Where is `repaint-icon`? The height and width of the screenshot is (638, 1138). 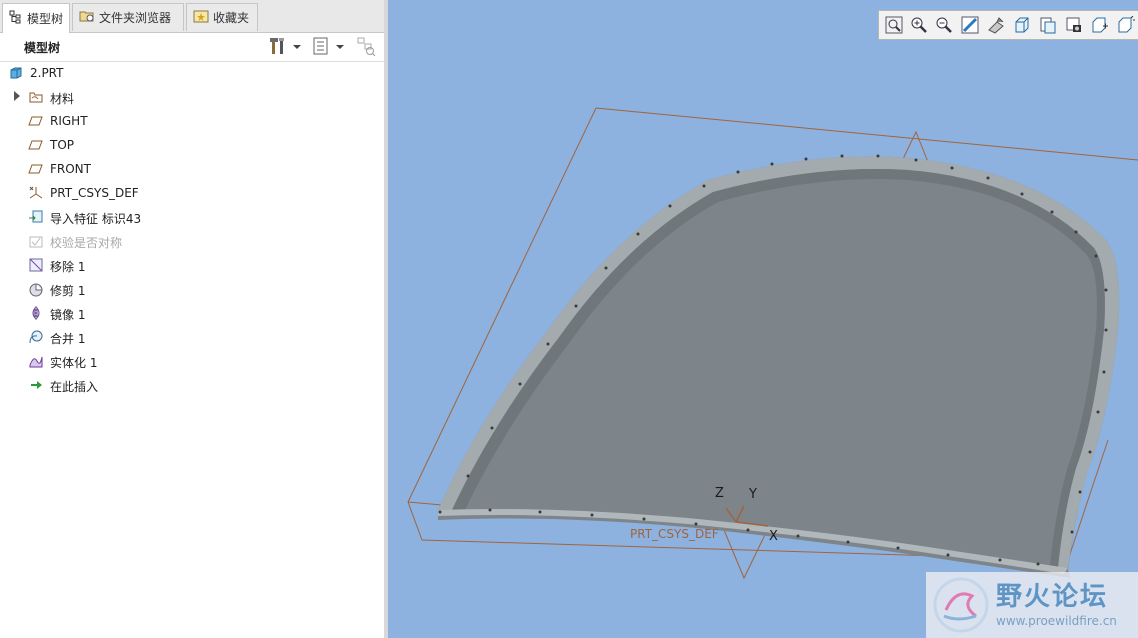
repaint-icon is located at coordinates (970, 25).